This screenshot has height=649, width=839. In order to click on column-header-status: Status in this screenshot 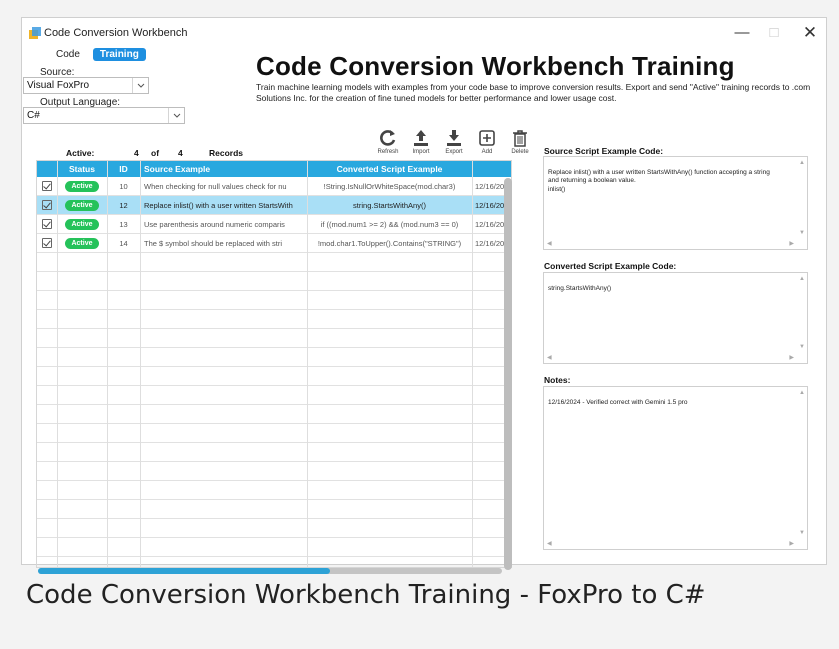, I will do `click(82, 169)`.